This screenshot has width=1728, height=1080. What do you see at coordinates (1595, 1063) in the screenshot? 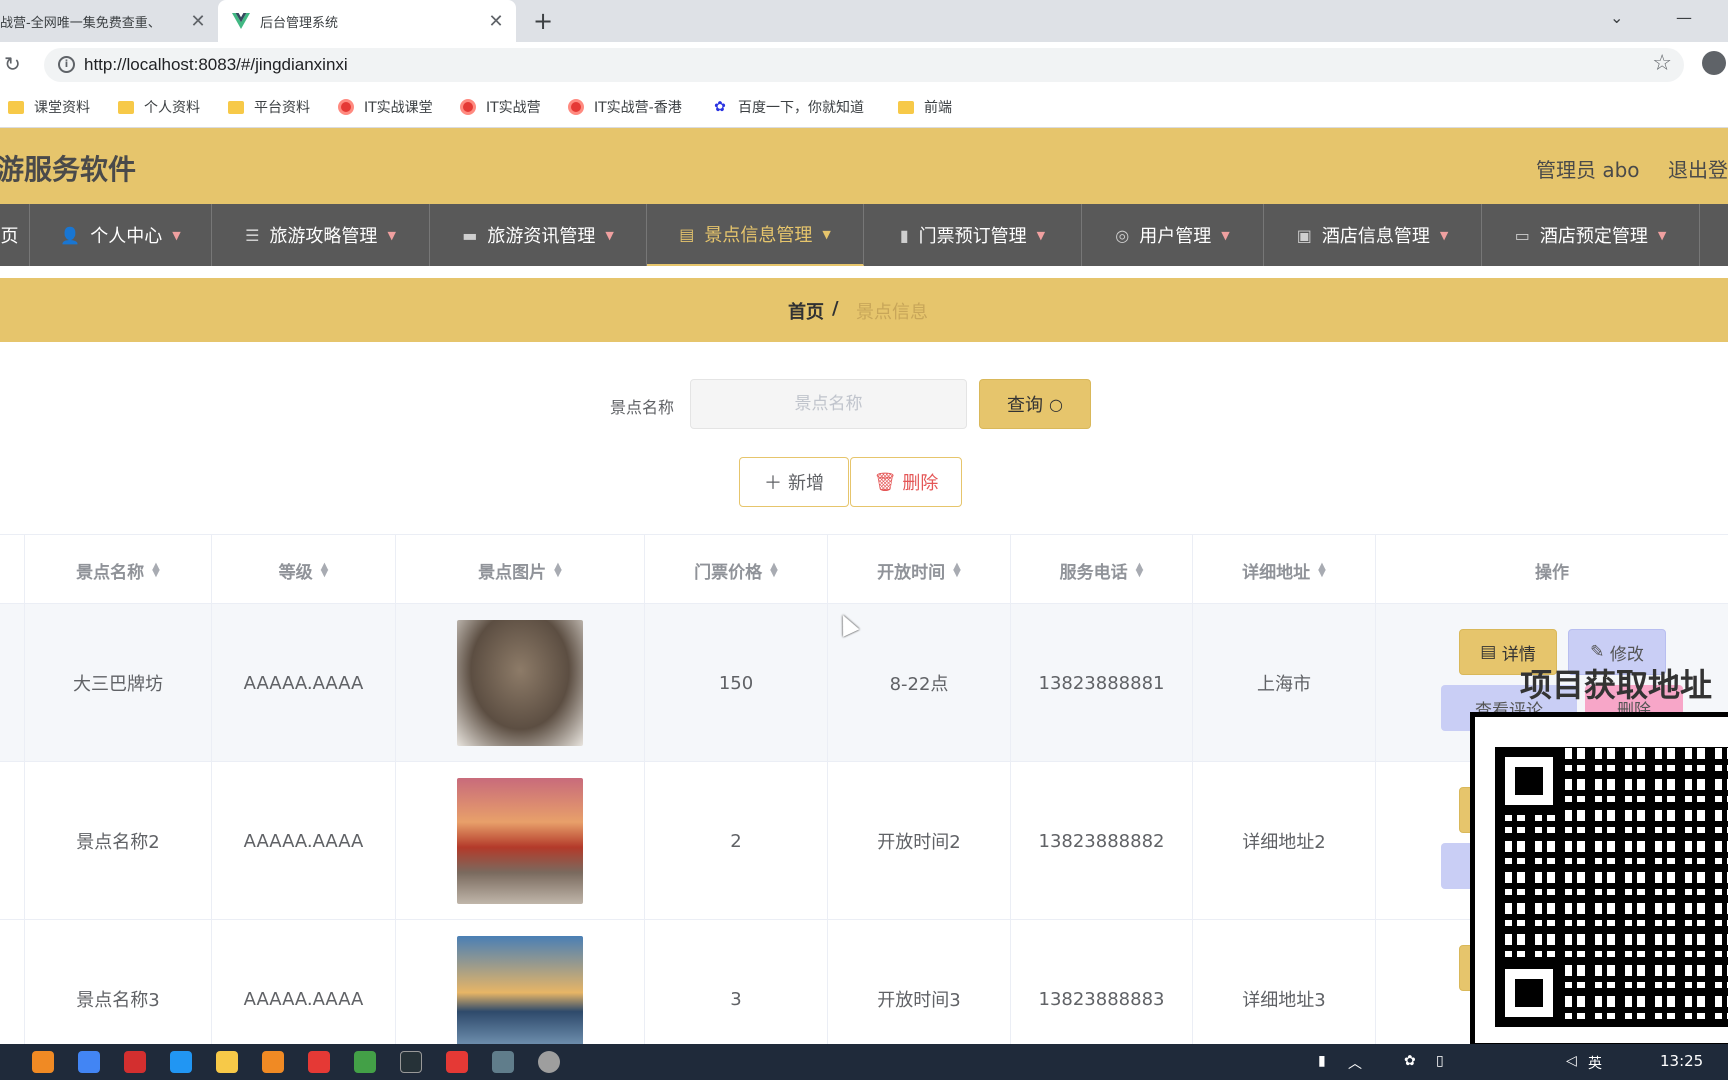
I see `ime-indicator: 英` at bounding box center [1595, 1063].